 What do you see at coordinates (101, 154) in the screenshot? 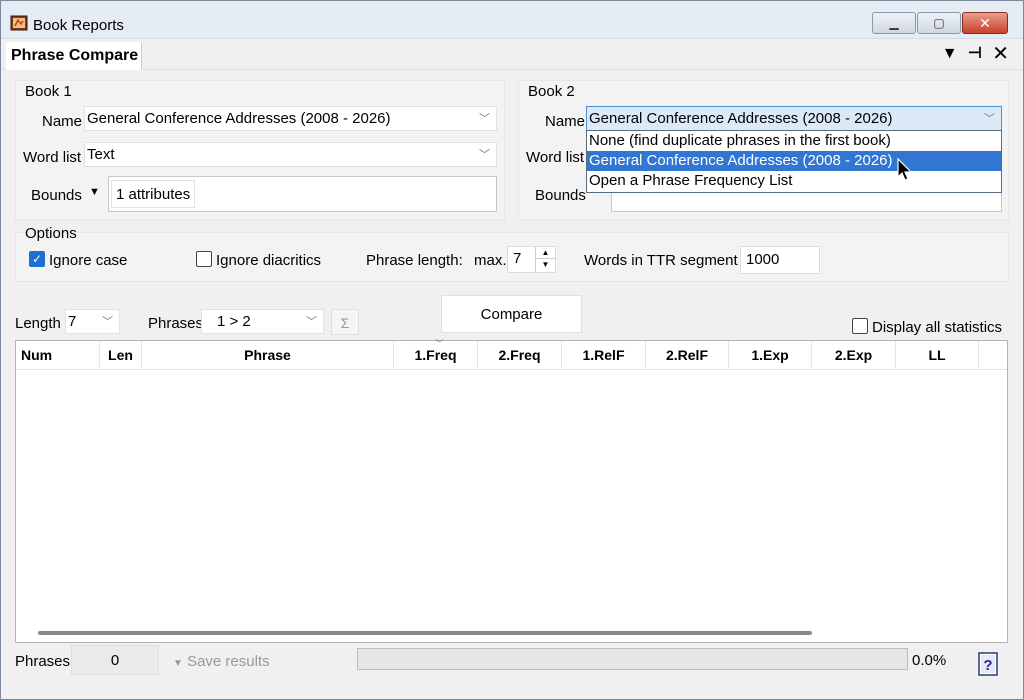
I see `book1-wordlist-value: Text` at bounding box center [101, 154].